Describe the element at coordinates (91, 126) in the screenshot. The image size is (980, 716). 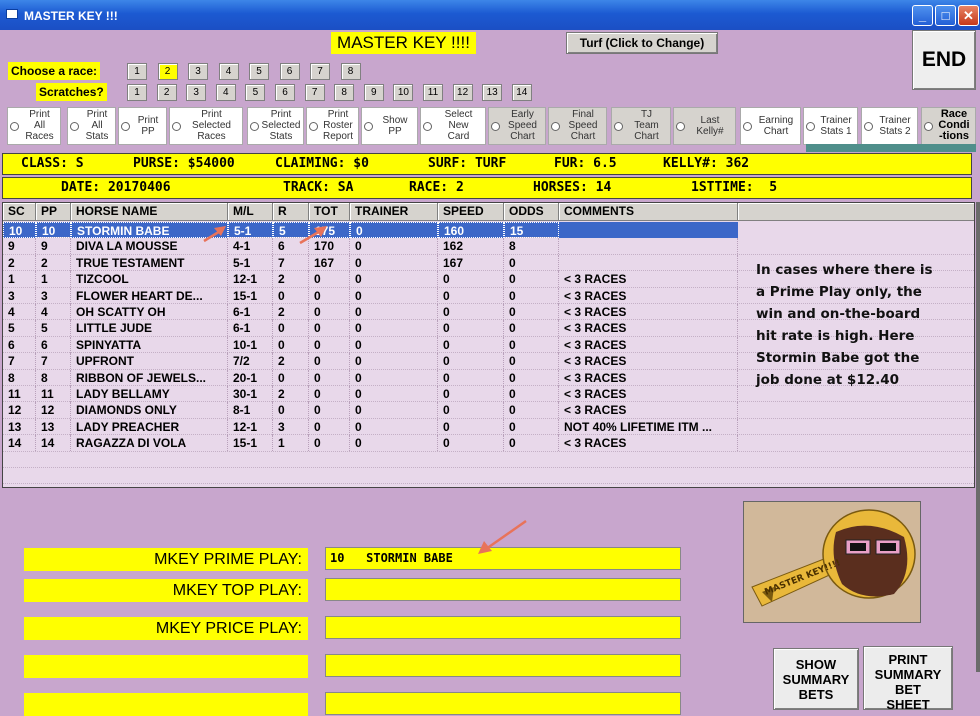
I see `option-1: Print All Stats` at that location.